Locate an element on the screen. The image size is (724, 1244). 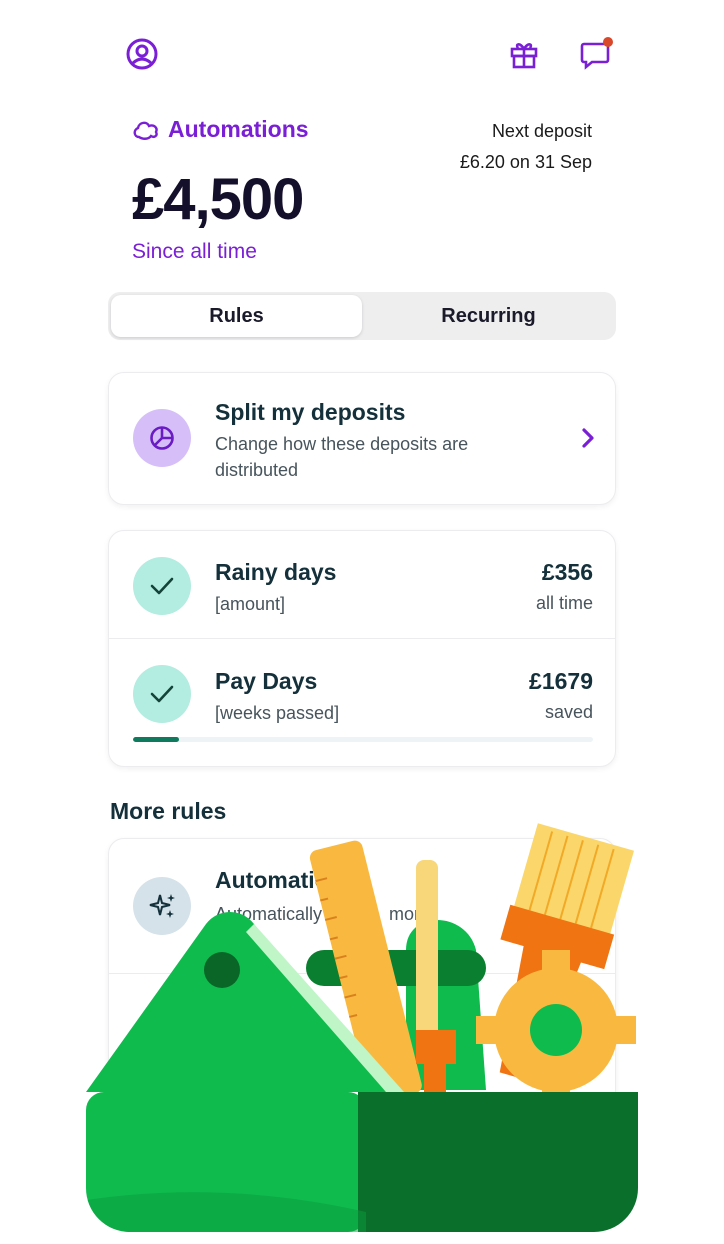
user-circle-icon is located at coordinates (142, 54).